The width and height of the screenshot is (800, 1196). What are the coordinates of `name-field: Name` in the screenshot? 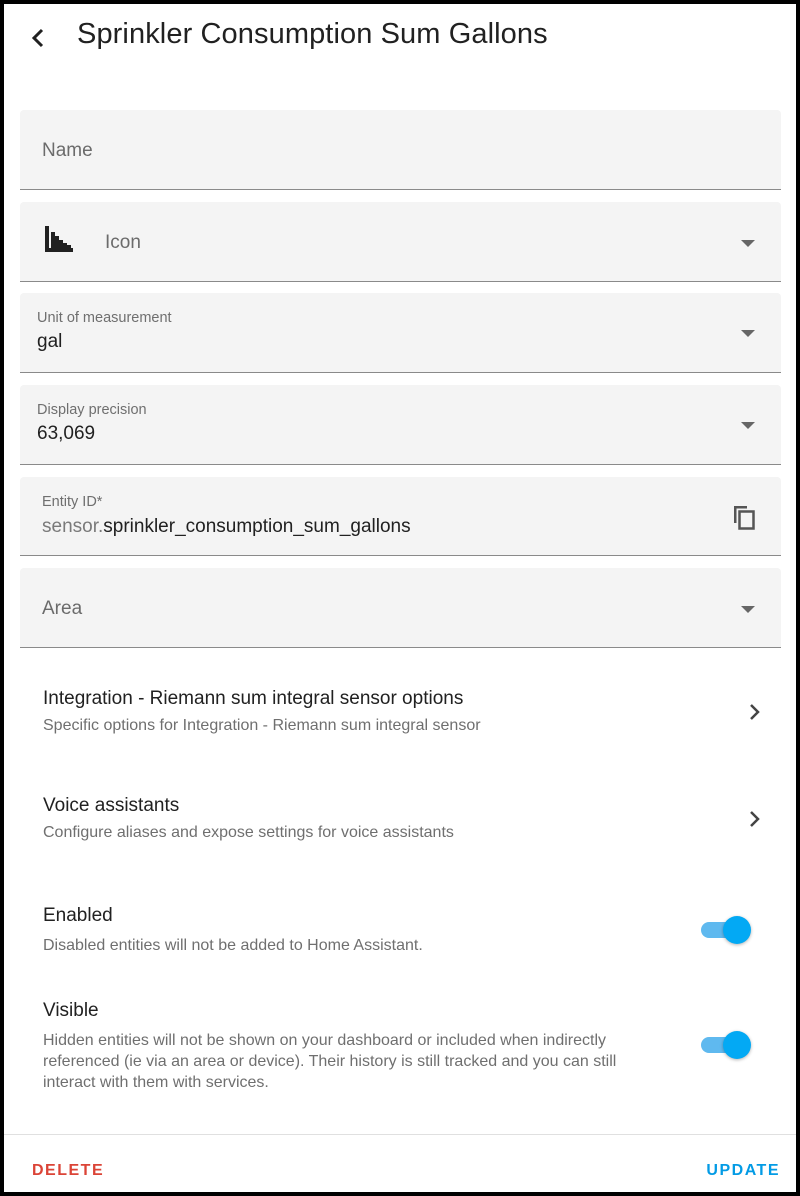 It's located at (400, 150).